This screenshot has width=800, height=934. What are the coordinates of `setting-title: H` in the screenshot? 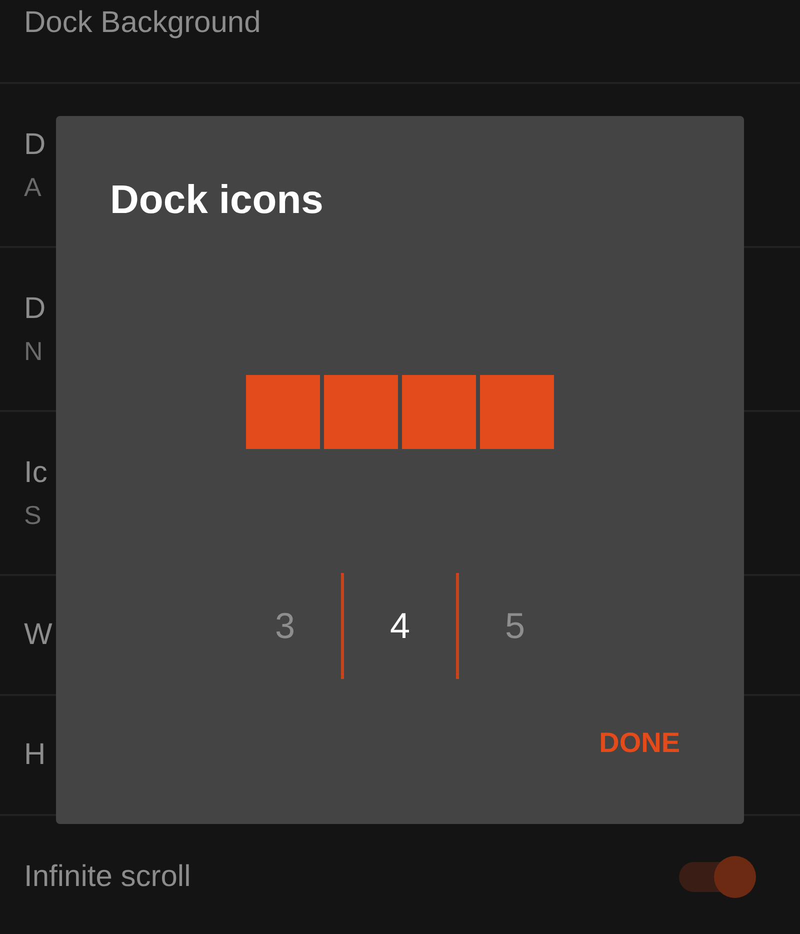 It's located at (35, 755).